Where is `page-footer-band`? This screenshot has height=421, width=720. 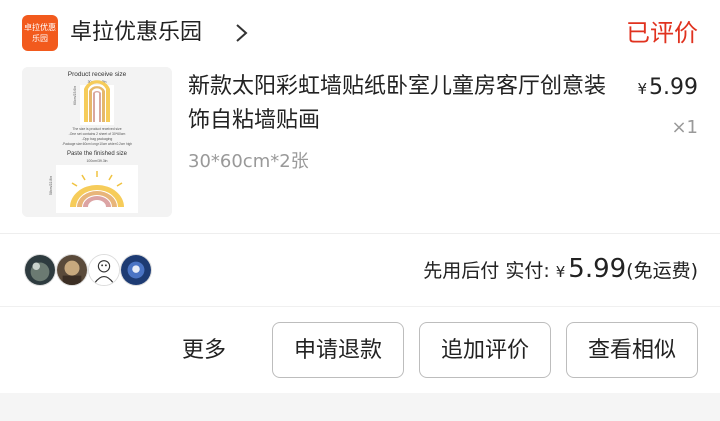
page-footer-band is located at coordinates (360, 407).